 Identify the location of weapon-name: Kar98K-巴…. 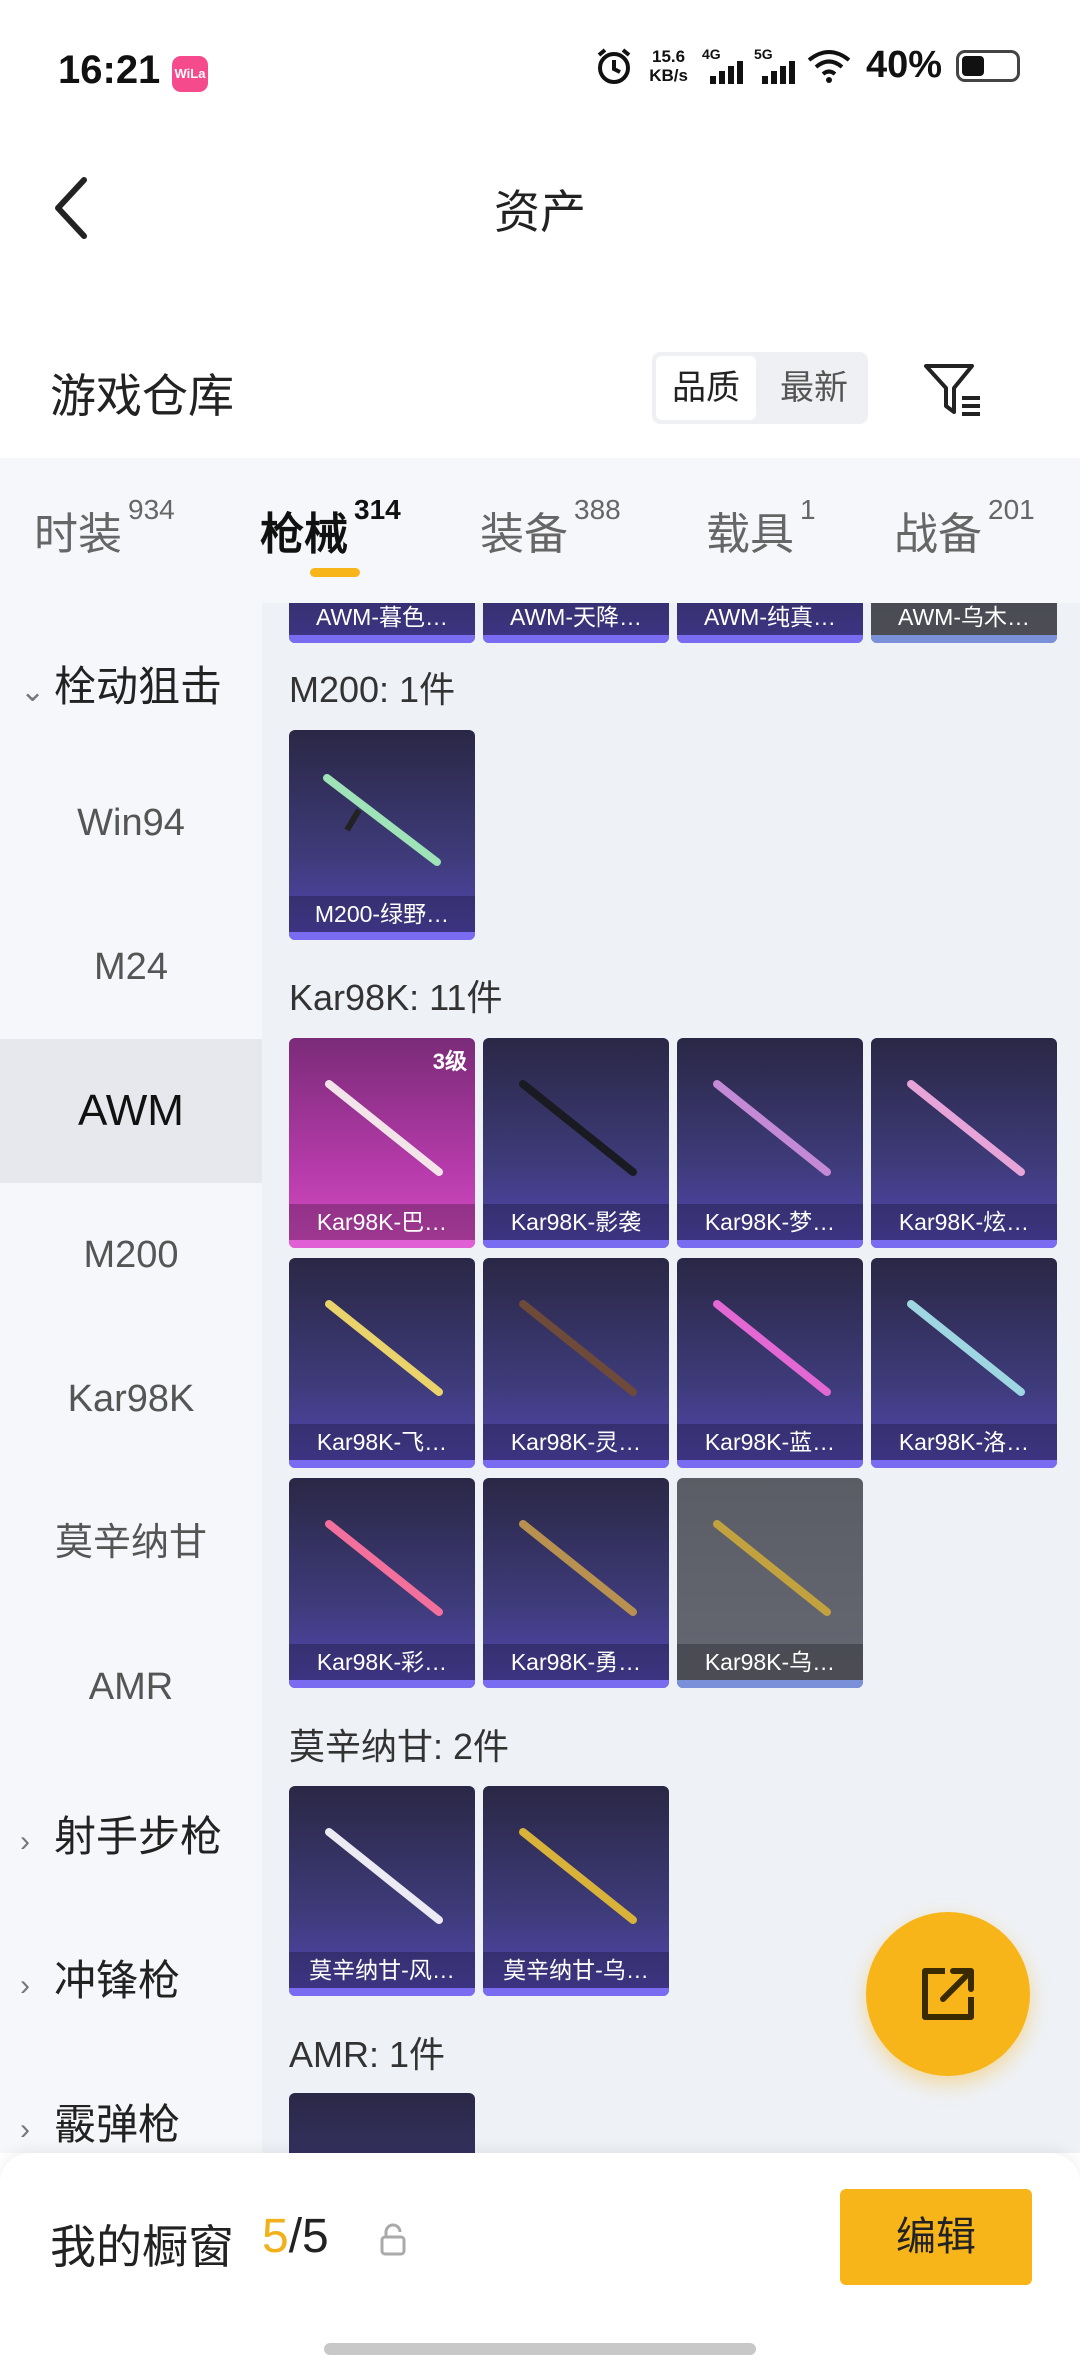
(382, 1222).